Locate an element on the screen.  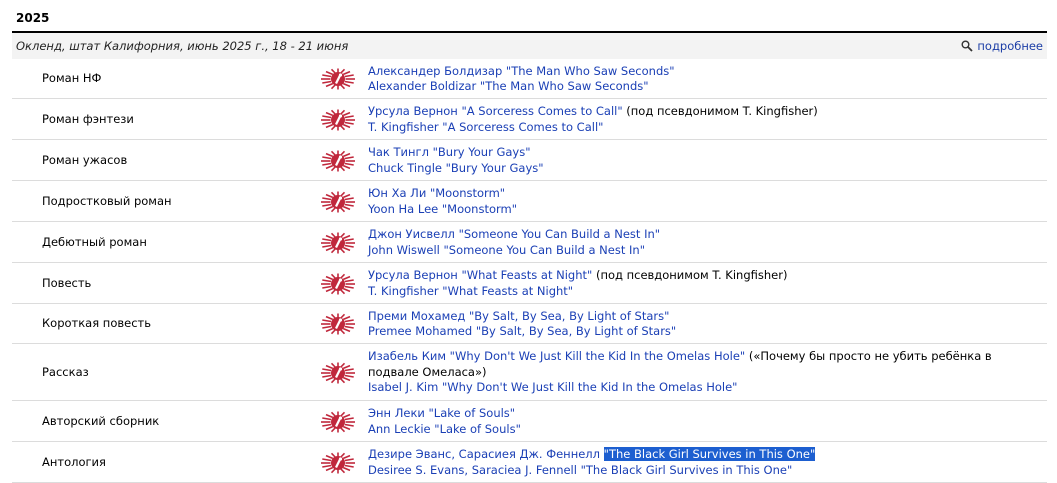
nominee-line: Yoon Ha Lee "Moonstorm" is located at coordinates (698, 210).